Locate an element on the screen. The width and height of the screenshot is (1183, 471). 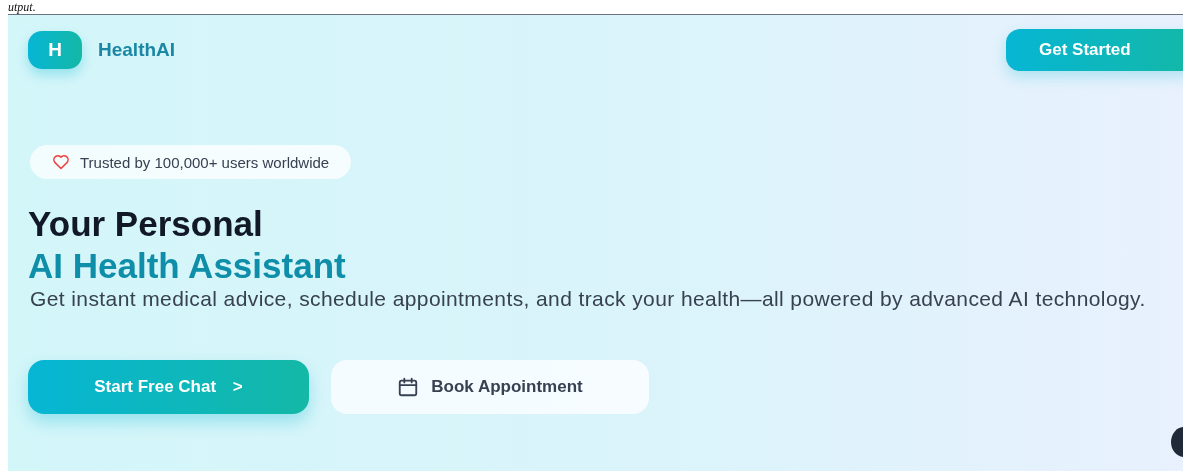
trust-text: Trusted by 100,000+ users worldwide is located at coordinates (205, 162).